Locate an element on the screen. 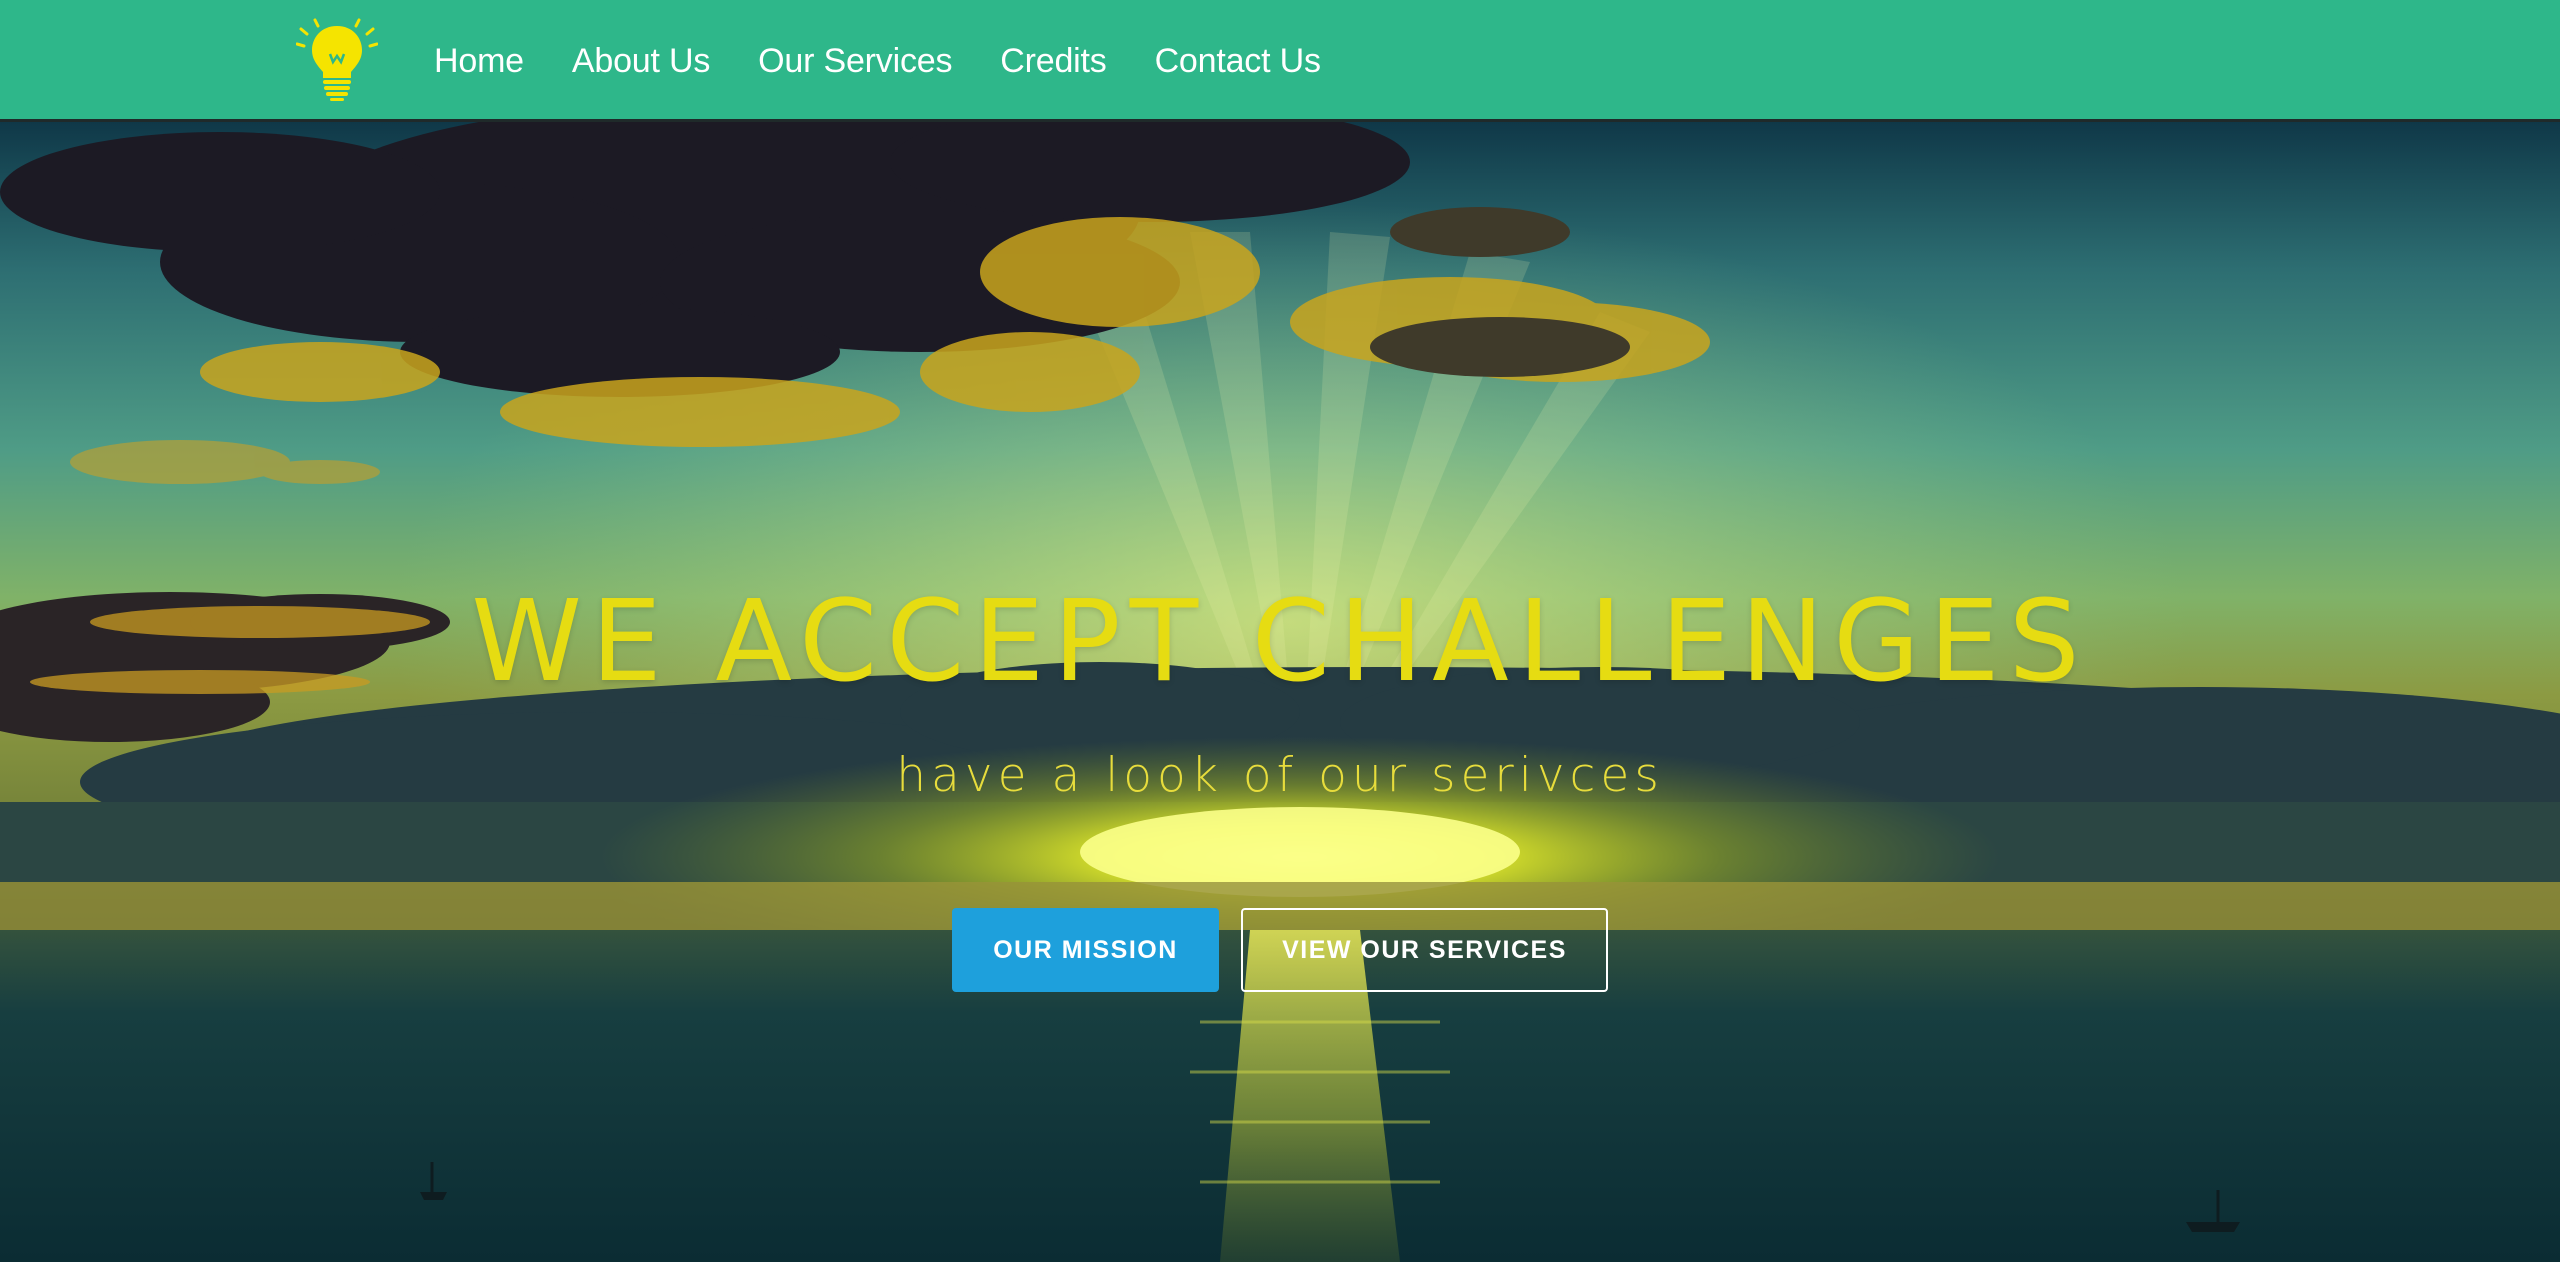  site-logo is located at coordinates (337, 62).